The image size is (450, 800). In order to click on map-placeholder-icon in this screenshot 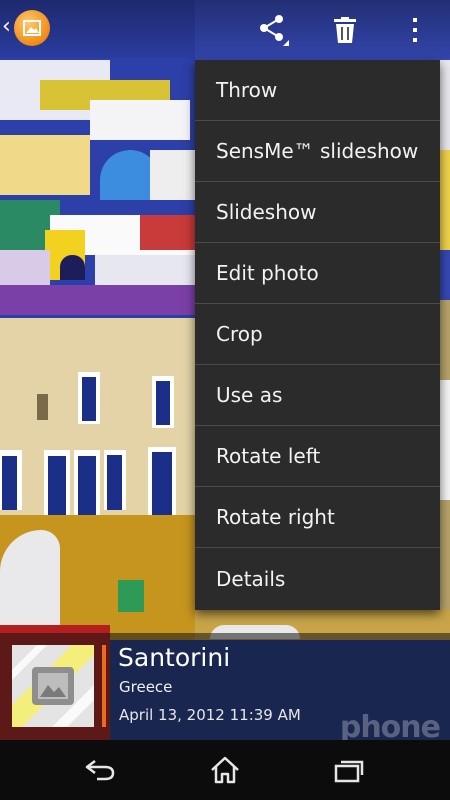, I will do `click(53, 686)`.